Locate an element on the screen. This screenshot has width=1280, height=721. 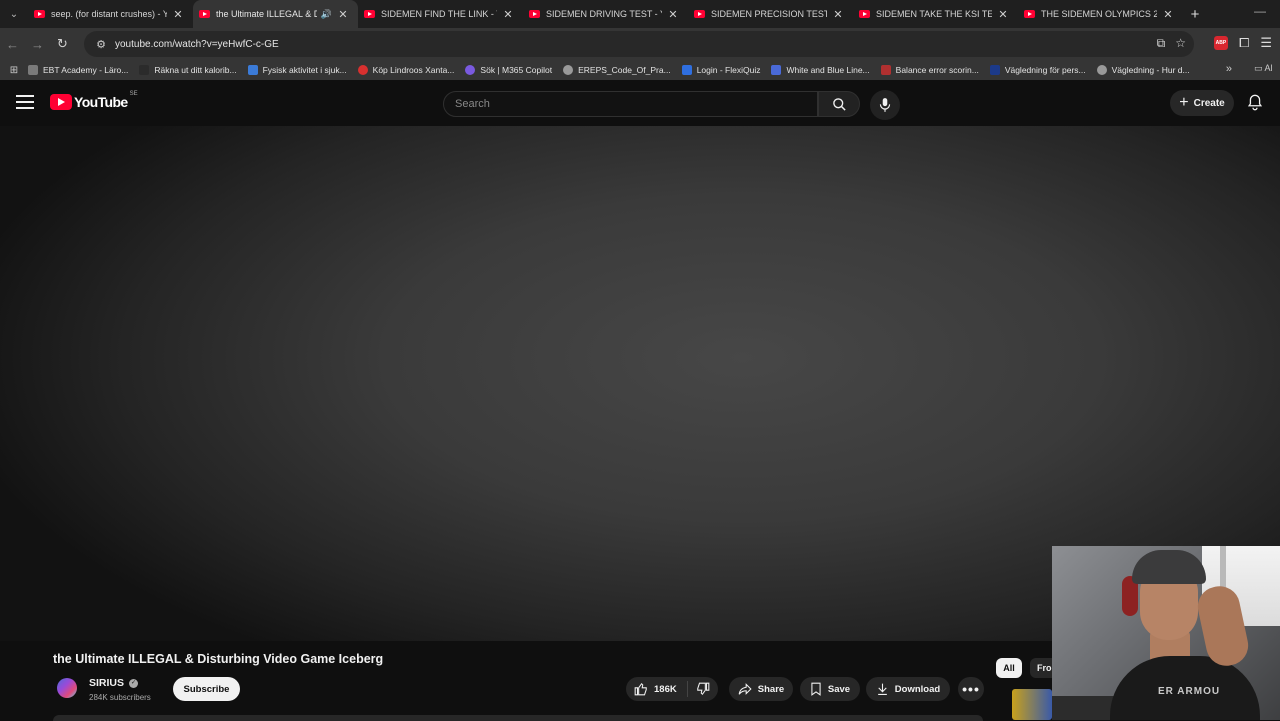
notifications-bell-icon is located at coordinates (1255, 105).